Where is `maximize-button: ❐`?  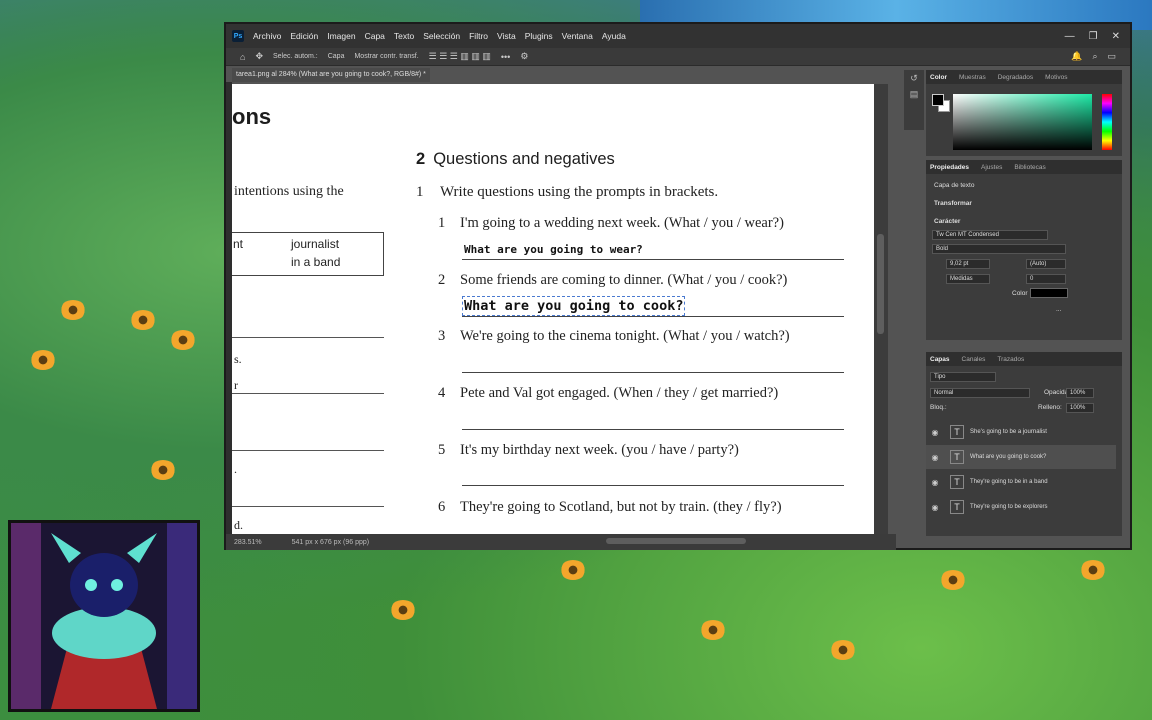
maximize-button: ❐ is located at coordinates (1093, 36).